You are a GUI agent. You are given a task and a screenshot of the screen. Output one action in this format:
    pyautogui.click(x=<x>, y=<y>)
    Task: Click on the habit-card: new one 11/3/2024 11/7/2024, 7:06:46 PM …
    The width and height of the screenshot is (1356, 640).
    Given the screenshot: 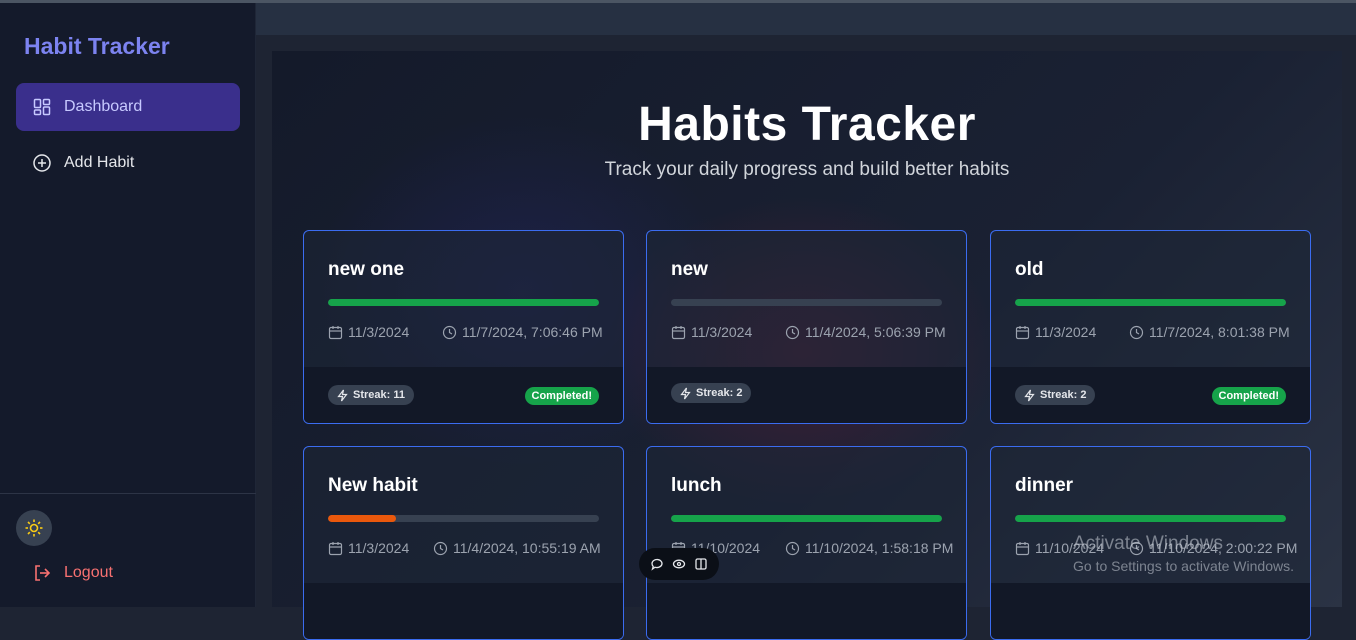 What is the action you would take?
    pyautogui.click(x=463, y=327)
    